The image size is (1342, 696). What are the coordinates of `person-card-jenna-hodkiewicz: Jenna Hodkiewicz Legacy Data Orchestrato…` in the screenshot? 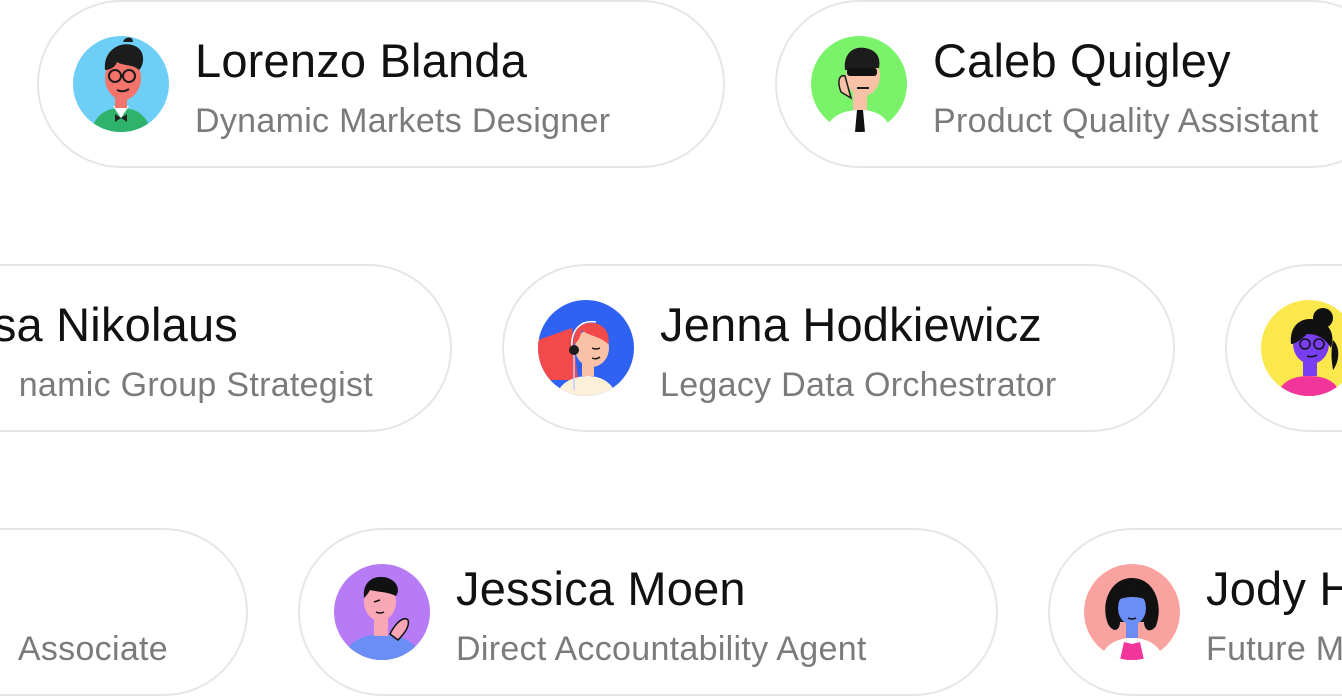 It's located at (838, 348).